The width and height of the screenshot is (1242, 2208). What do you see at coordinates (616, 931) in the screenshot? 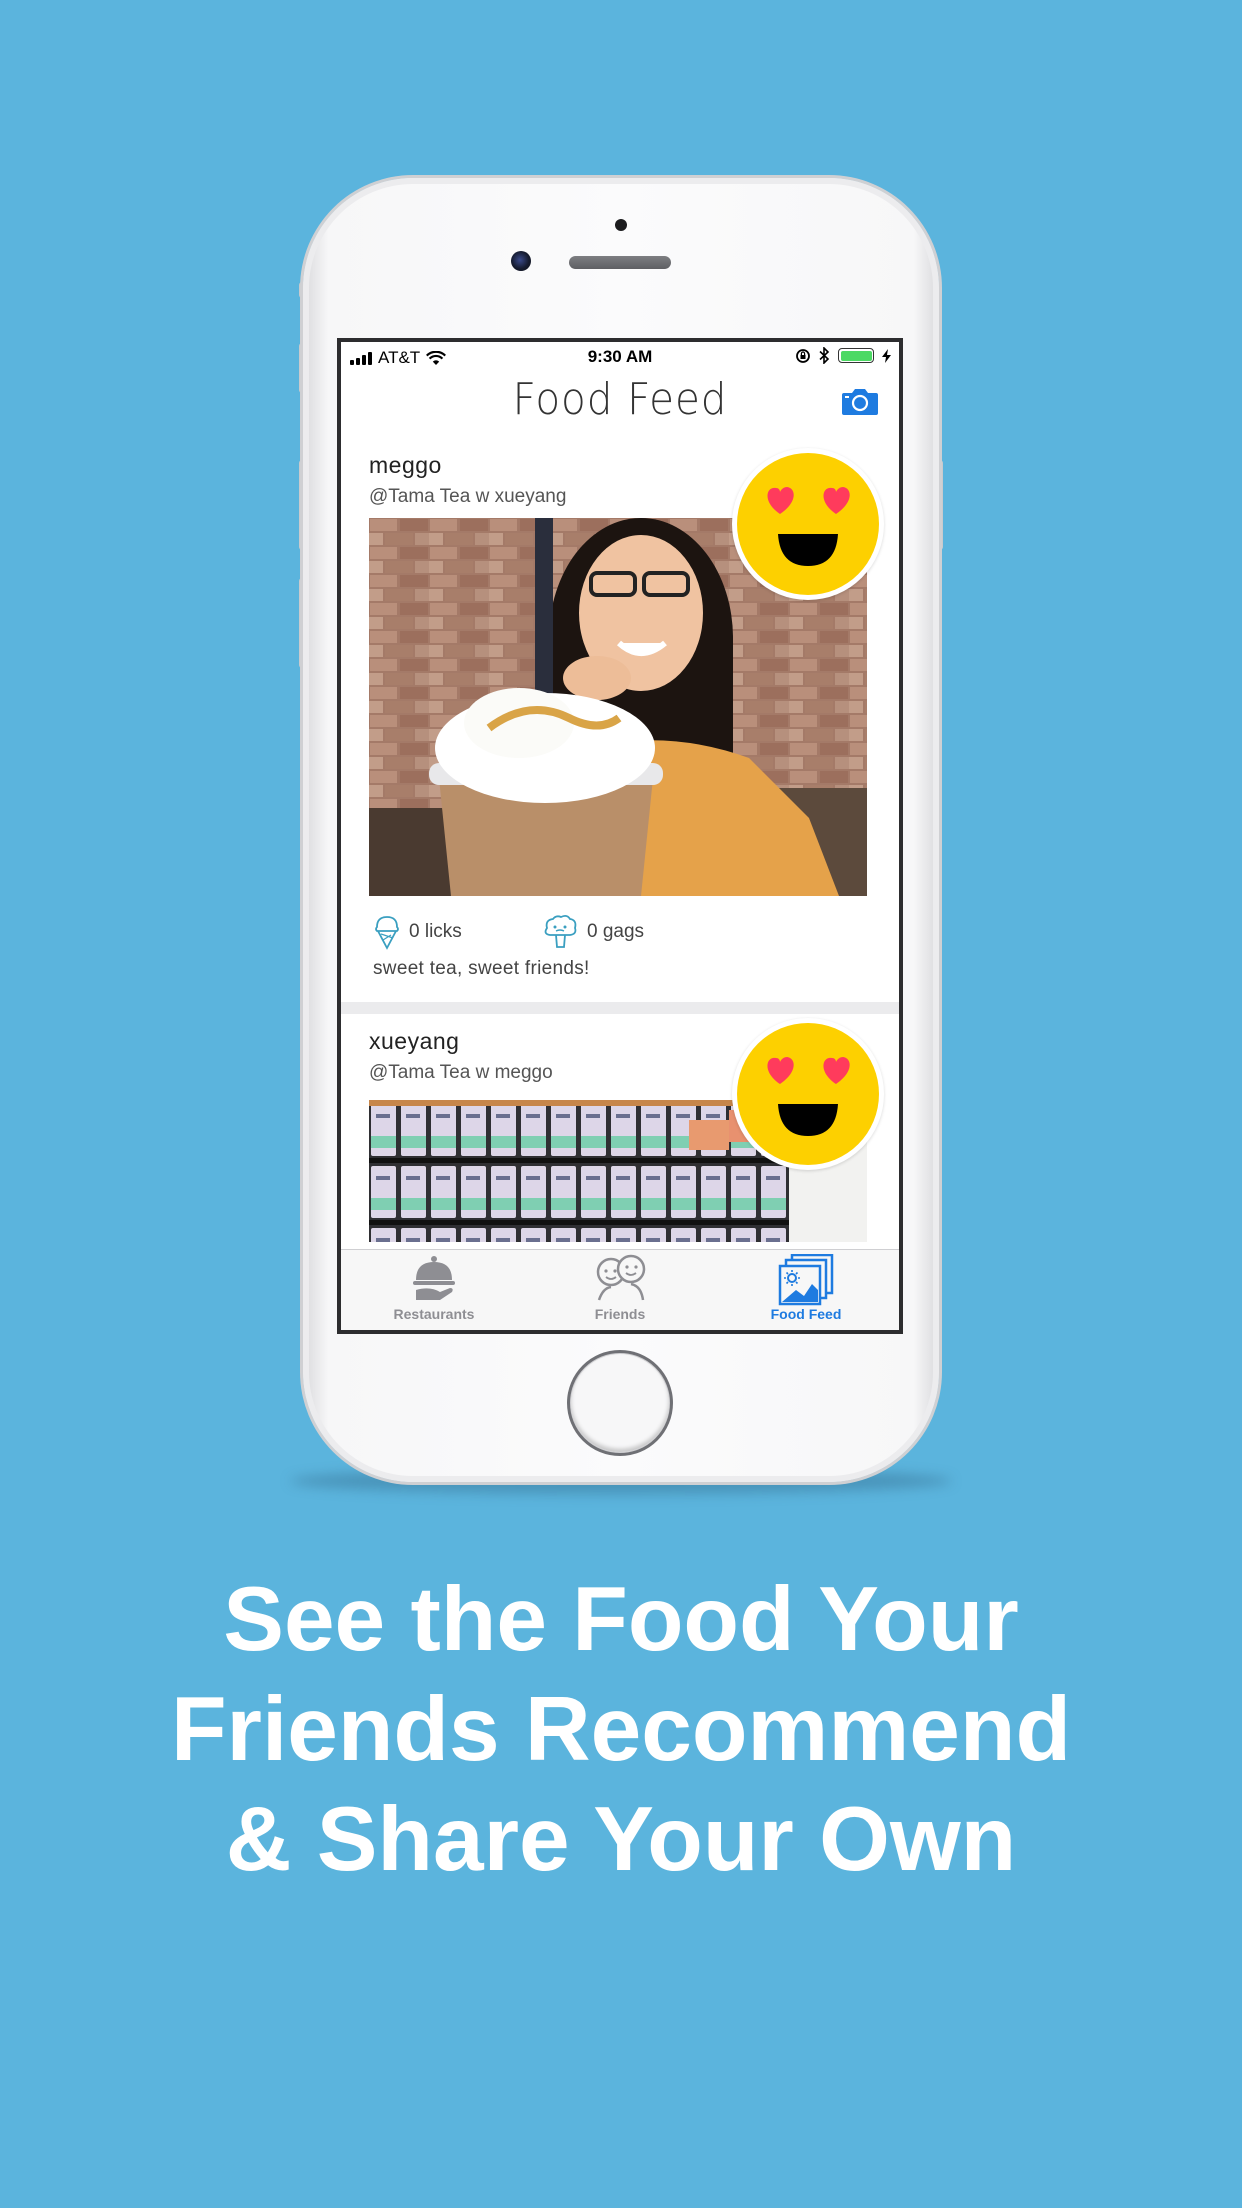
I see `gags-count: 0 gags` at bounding box center [616, 931].